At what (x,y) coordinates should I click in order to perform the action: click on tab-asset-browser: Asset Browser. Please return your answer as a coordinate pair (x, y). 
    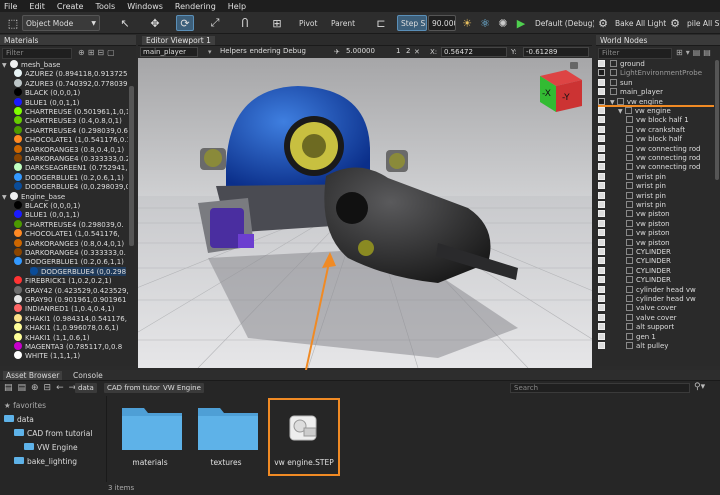
    Looking at the image, I should click on (33, 375).